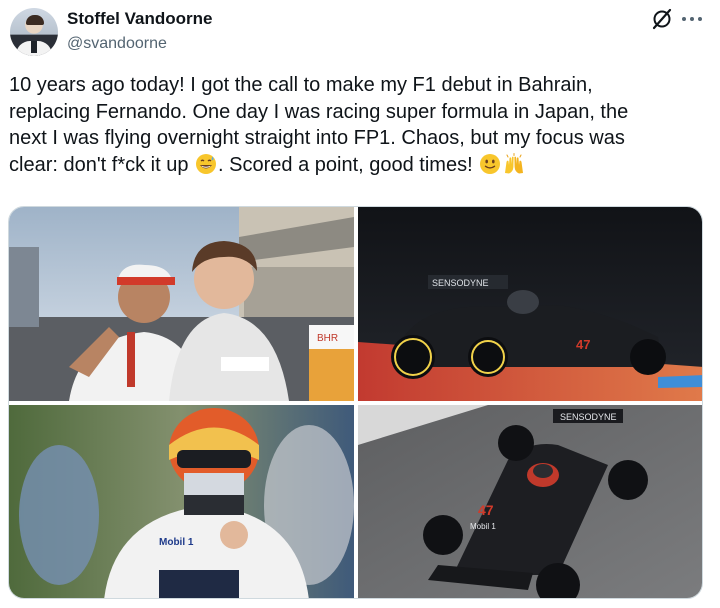  I want to click on photo2-sponsor-text: SENSODYNE, so click(460, 283).